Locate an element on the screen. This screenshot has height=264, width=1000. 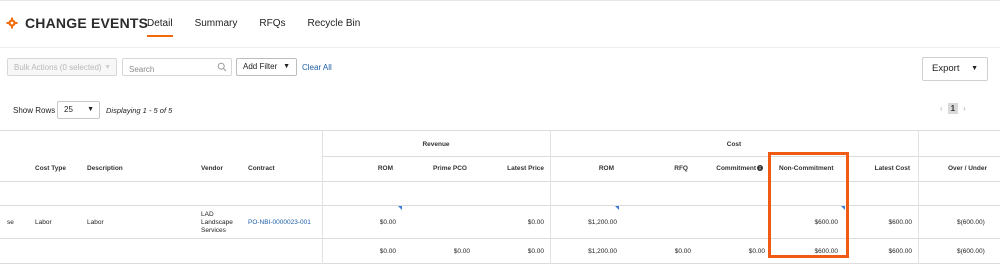
info-icon is located at coordinates (760, 168).